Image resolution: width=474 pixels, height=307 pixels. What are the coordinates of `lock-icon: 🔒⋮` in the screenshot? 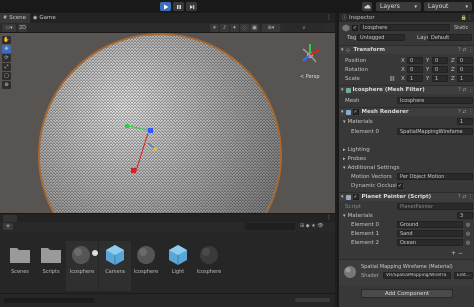 It's located at (466, 18).